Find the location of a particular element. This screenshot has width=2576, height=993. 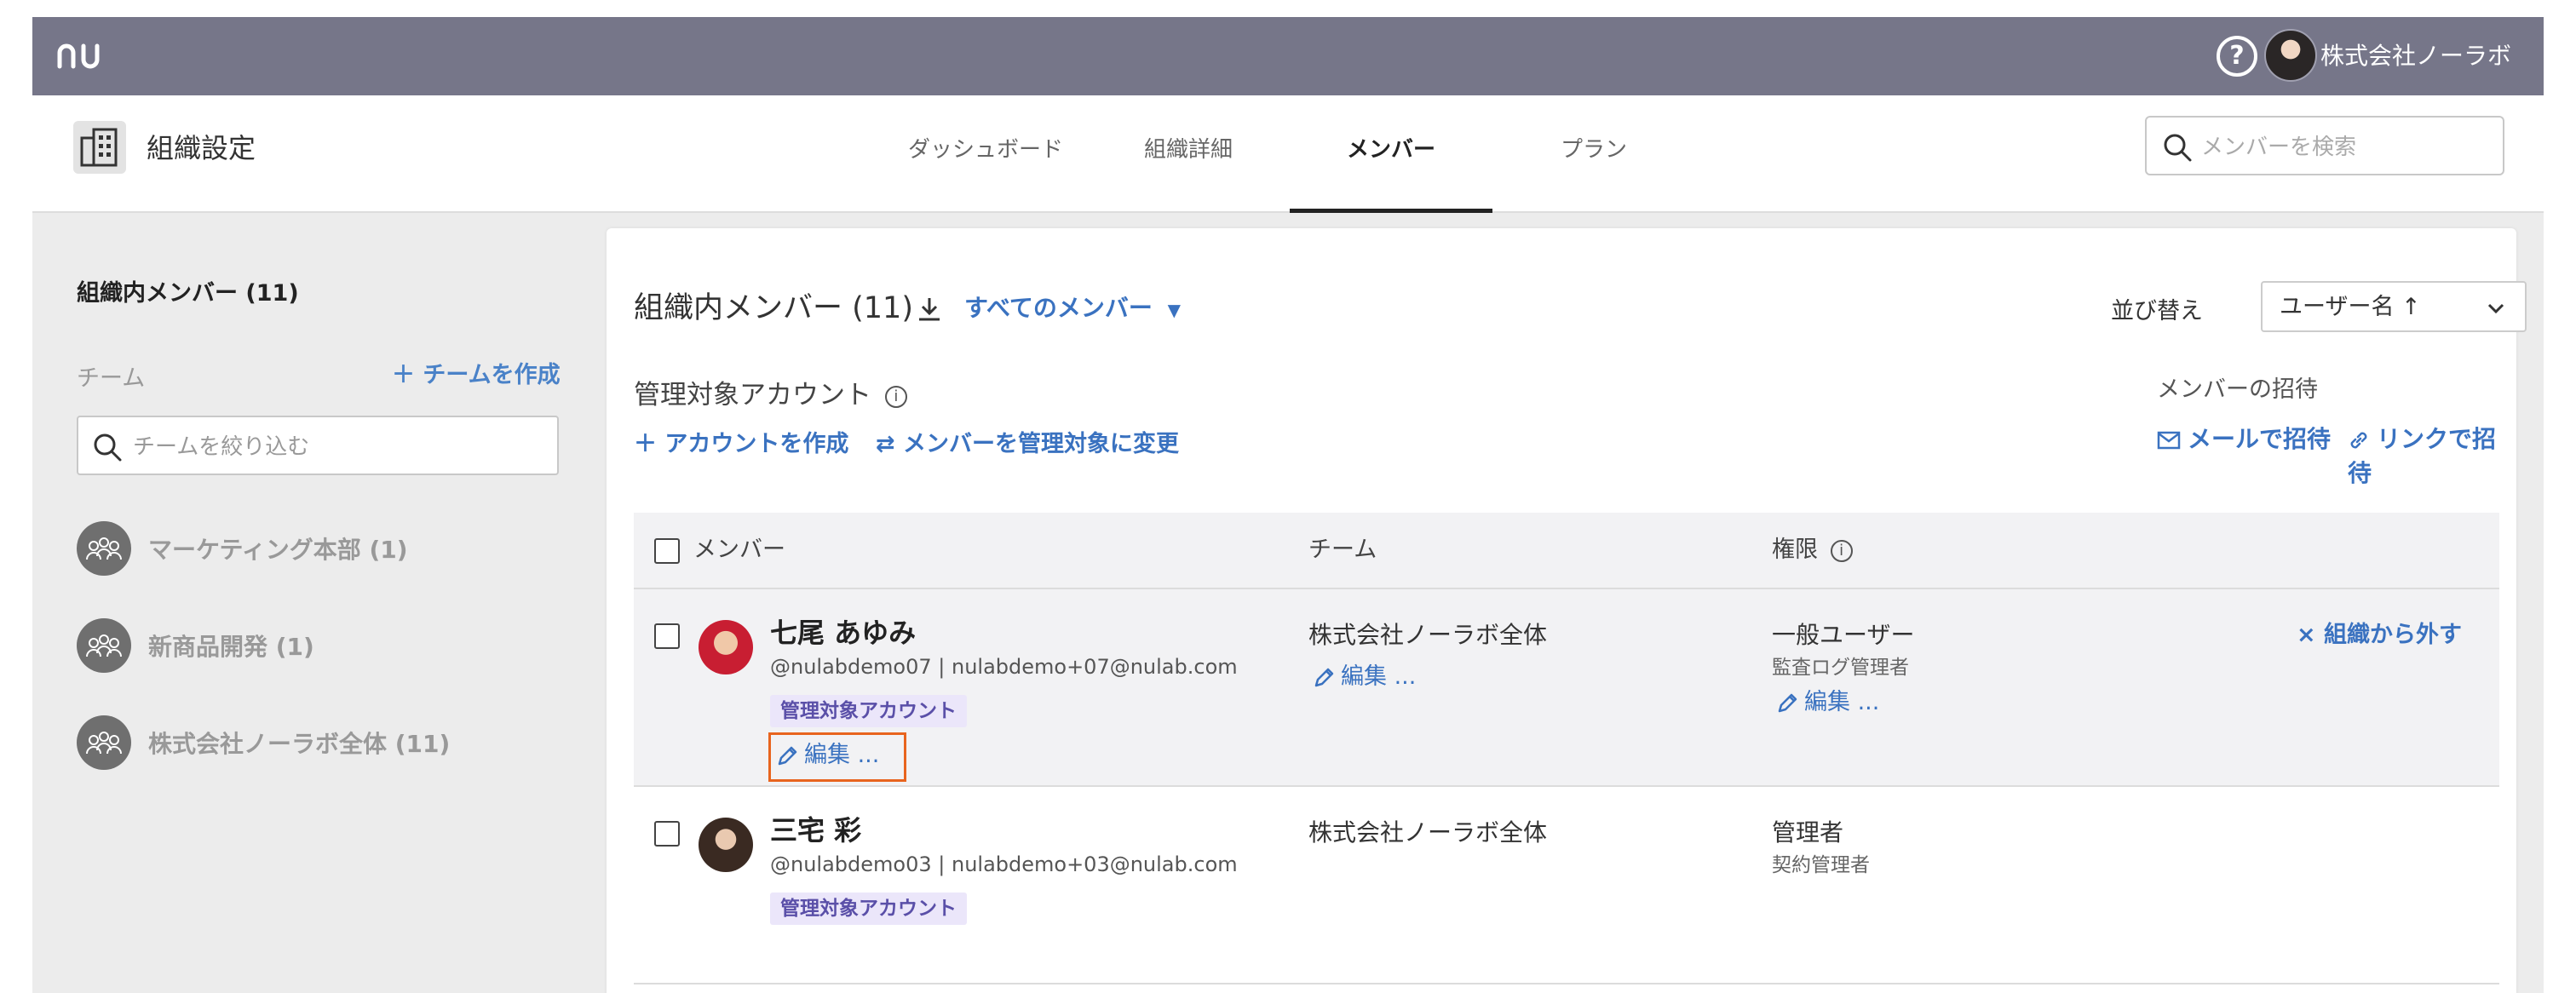

invite-by-link-button: リンクで招待 is located at coordinates (2432, 457).